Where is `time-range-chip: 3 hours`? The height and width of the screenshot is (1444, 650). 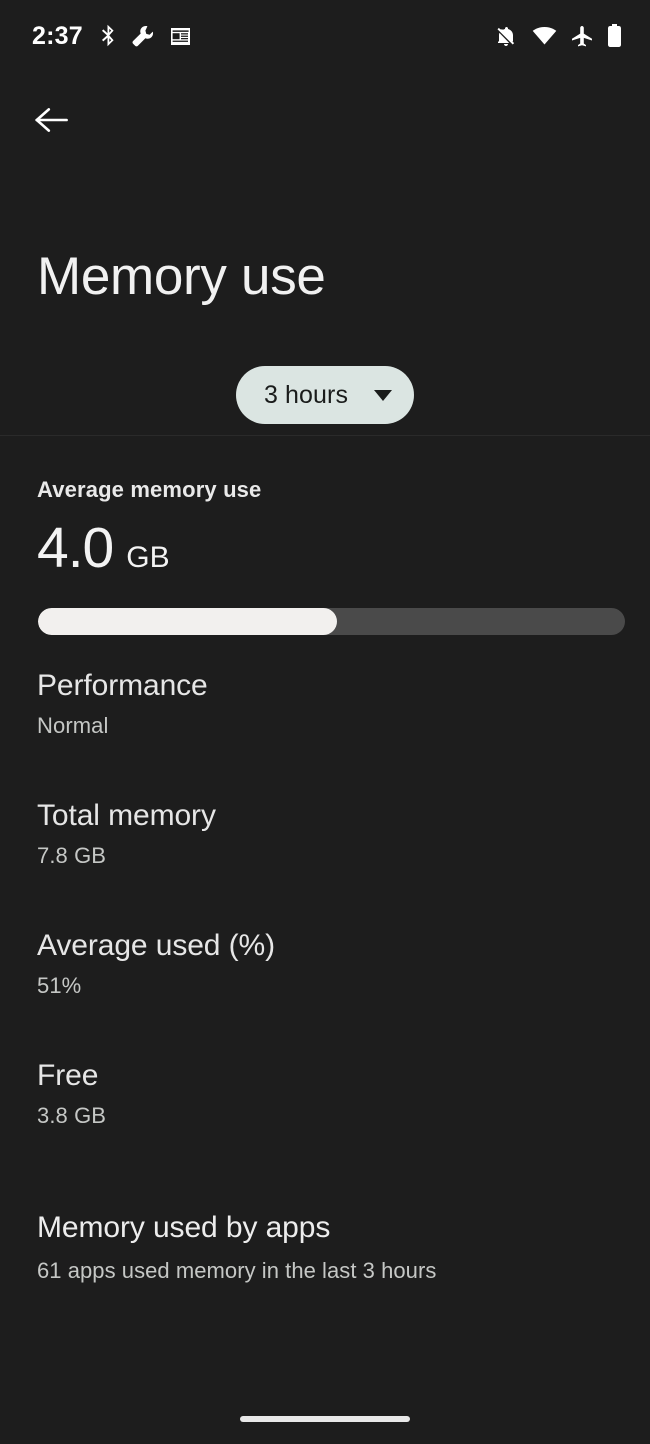 time-range-chip: 3 hours is located at coordinates (325, 395).